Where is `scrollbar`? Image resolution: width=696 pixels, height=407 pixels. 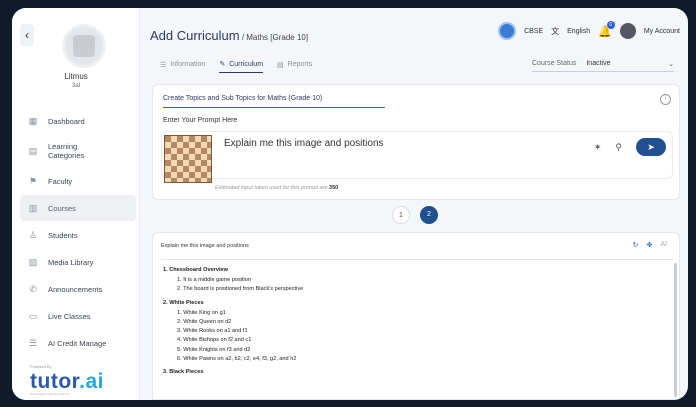 scrollbar is located at coordinates (675, 330).